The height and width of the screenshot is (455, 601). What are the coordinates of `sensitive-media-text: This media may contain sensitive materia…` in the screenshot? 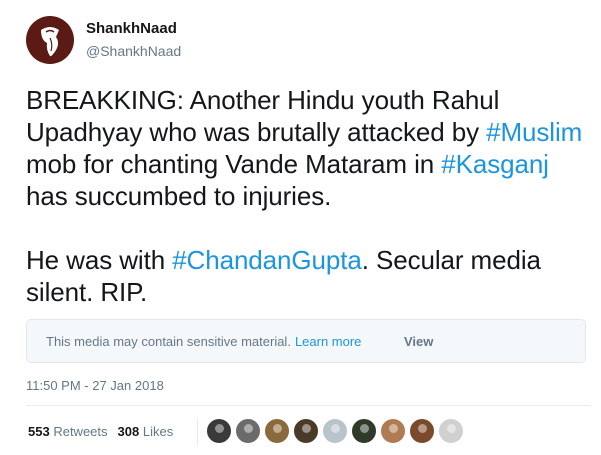 It's located at (203, 341).